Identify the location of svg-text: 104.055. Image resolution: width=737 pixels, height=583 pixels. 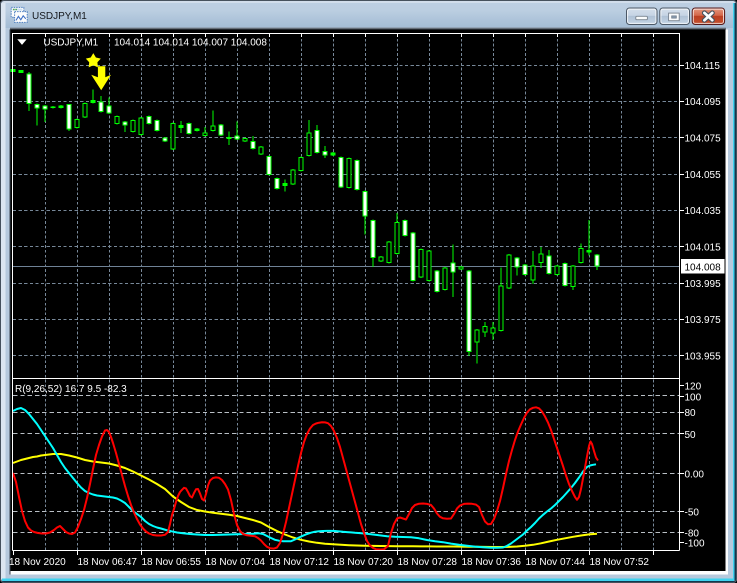
(703, 175).